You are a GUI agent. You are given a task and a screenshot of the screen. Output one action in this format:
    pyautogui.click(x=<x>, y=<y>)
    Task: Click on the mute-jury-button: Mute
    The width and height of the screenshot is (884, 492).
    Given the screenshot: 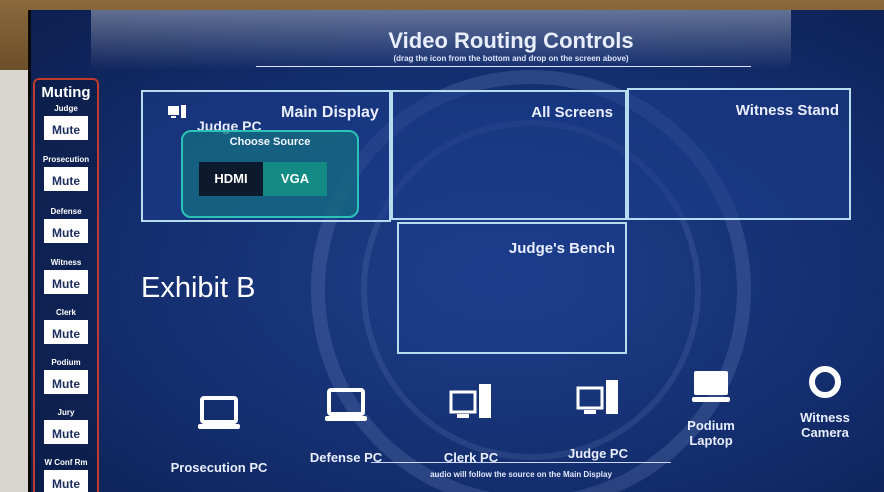 What is the action you would take?
    pyautogui.click(x=66, y=432)
    